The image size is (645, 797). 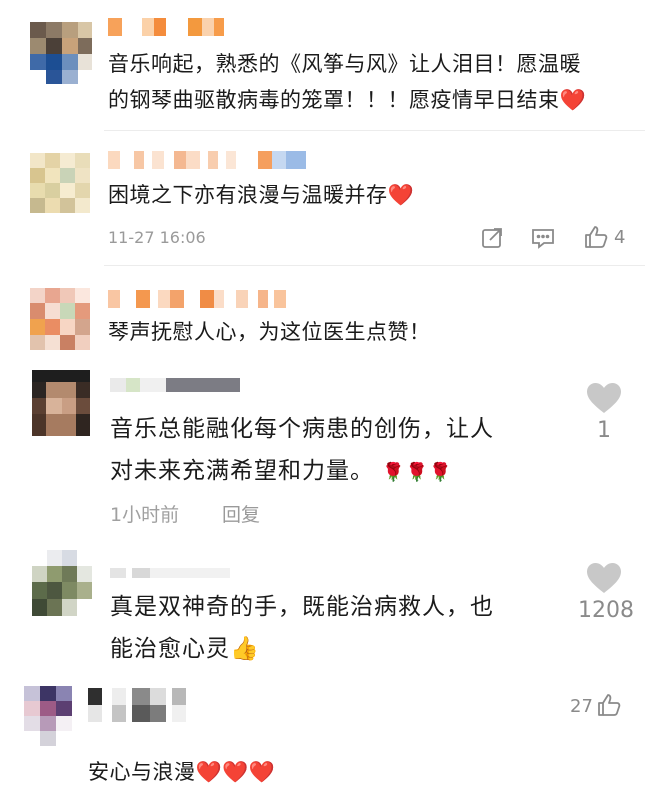 What do you see at coordinates (145, 515) in the screenshot?
I see `comment-timestamp: 1小时前` at bounding box center [145, 515].